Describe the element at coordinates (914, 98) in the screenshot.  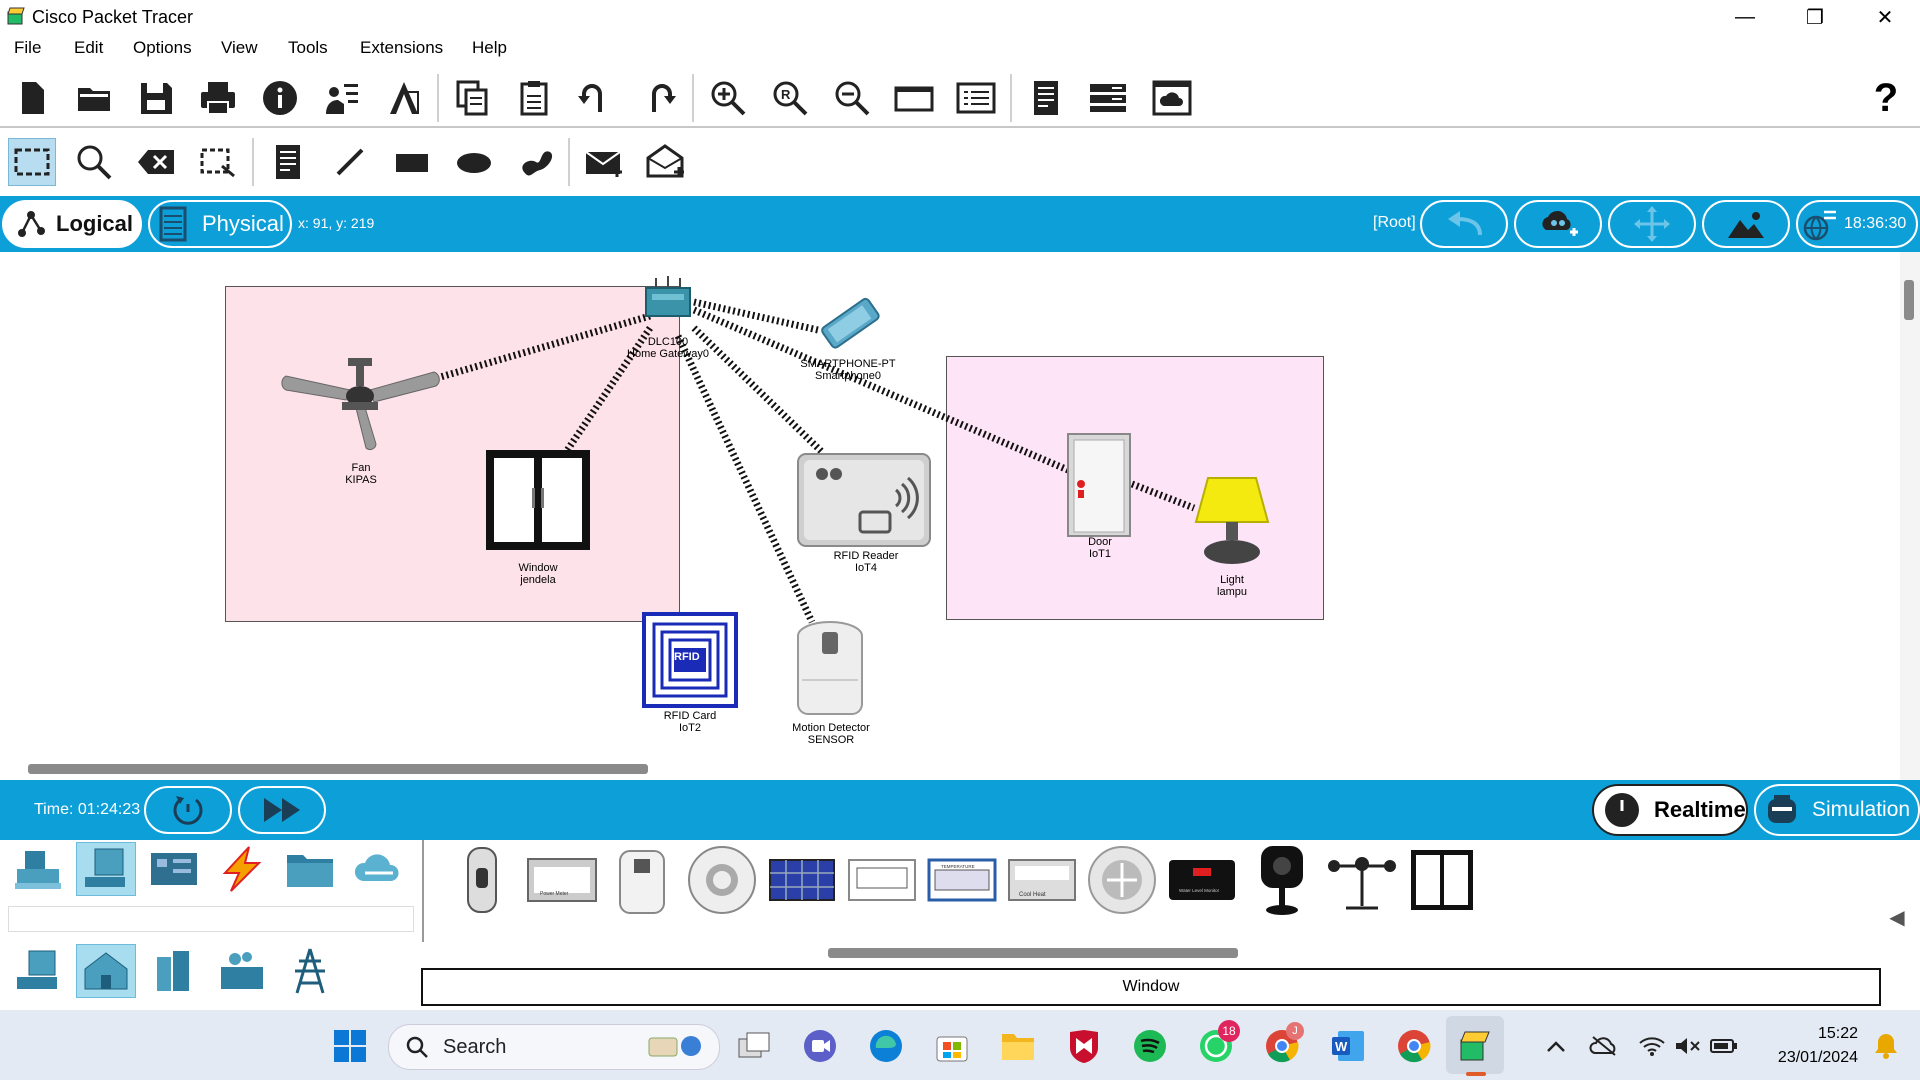
I see `window-view-icon` at that location.